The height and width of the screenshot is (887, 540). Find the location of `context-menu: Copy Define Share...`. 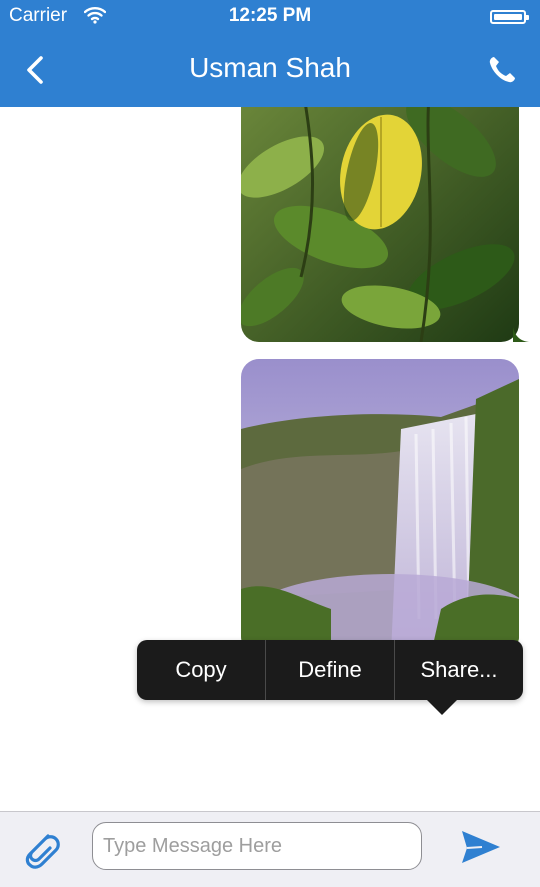

context-menu: Copy Define Share... is located at coordinates (330, 670).